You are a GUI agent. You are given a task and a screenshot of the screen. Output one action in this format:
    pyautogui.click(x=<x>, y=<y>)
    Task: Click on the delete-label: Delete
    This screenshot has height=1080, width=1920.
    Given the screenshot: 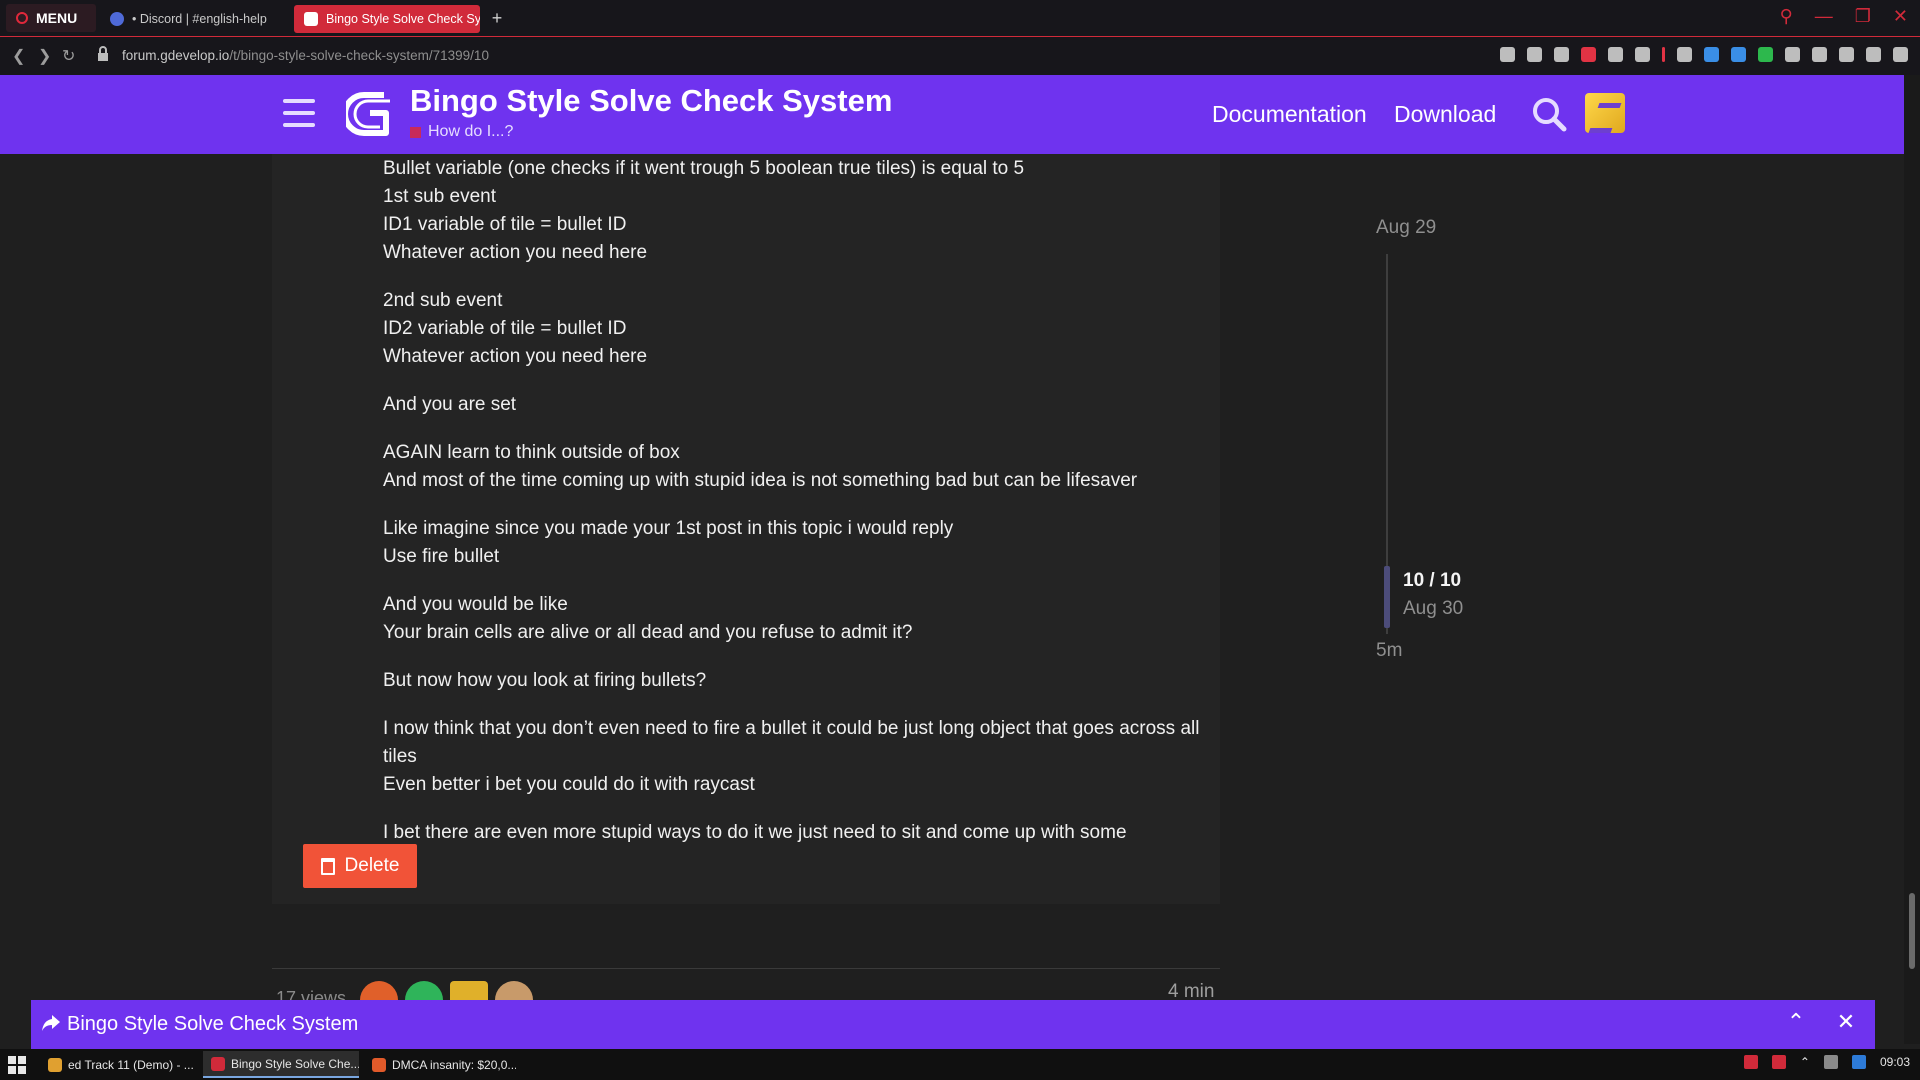 What is the action you would take?
    pyautogui.click(x=372, y=865)
    